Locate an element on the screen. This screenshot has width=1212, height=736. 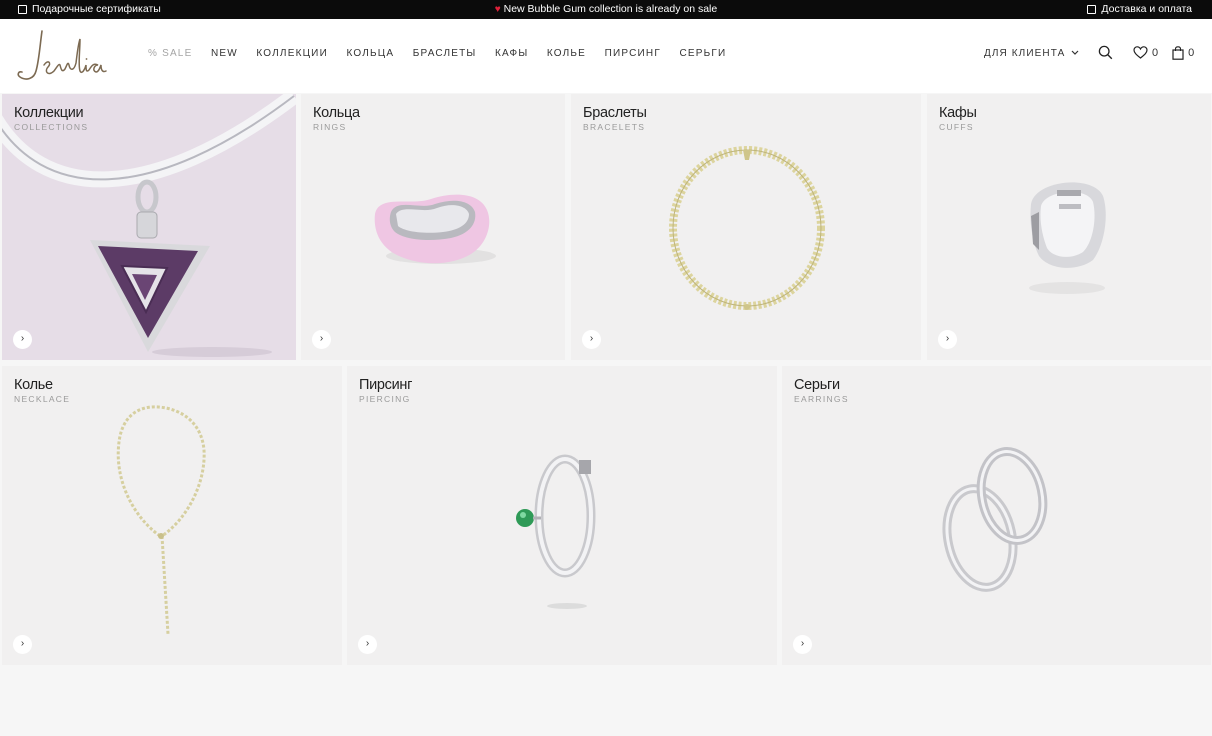
piercing-product-image is located at coordinates (556, 531).